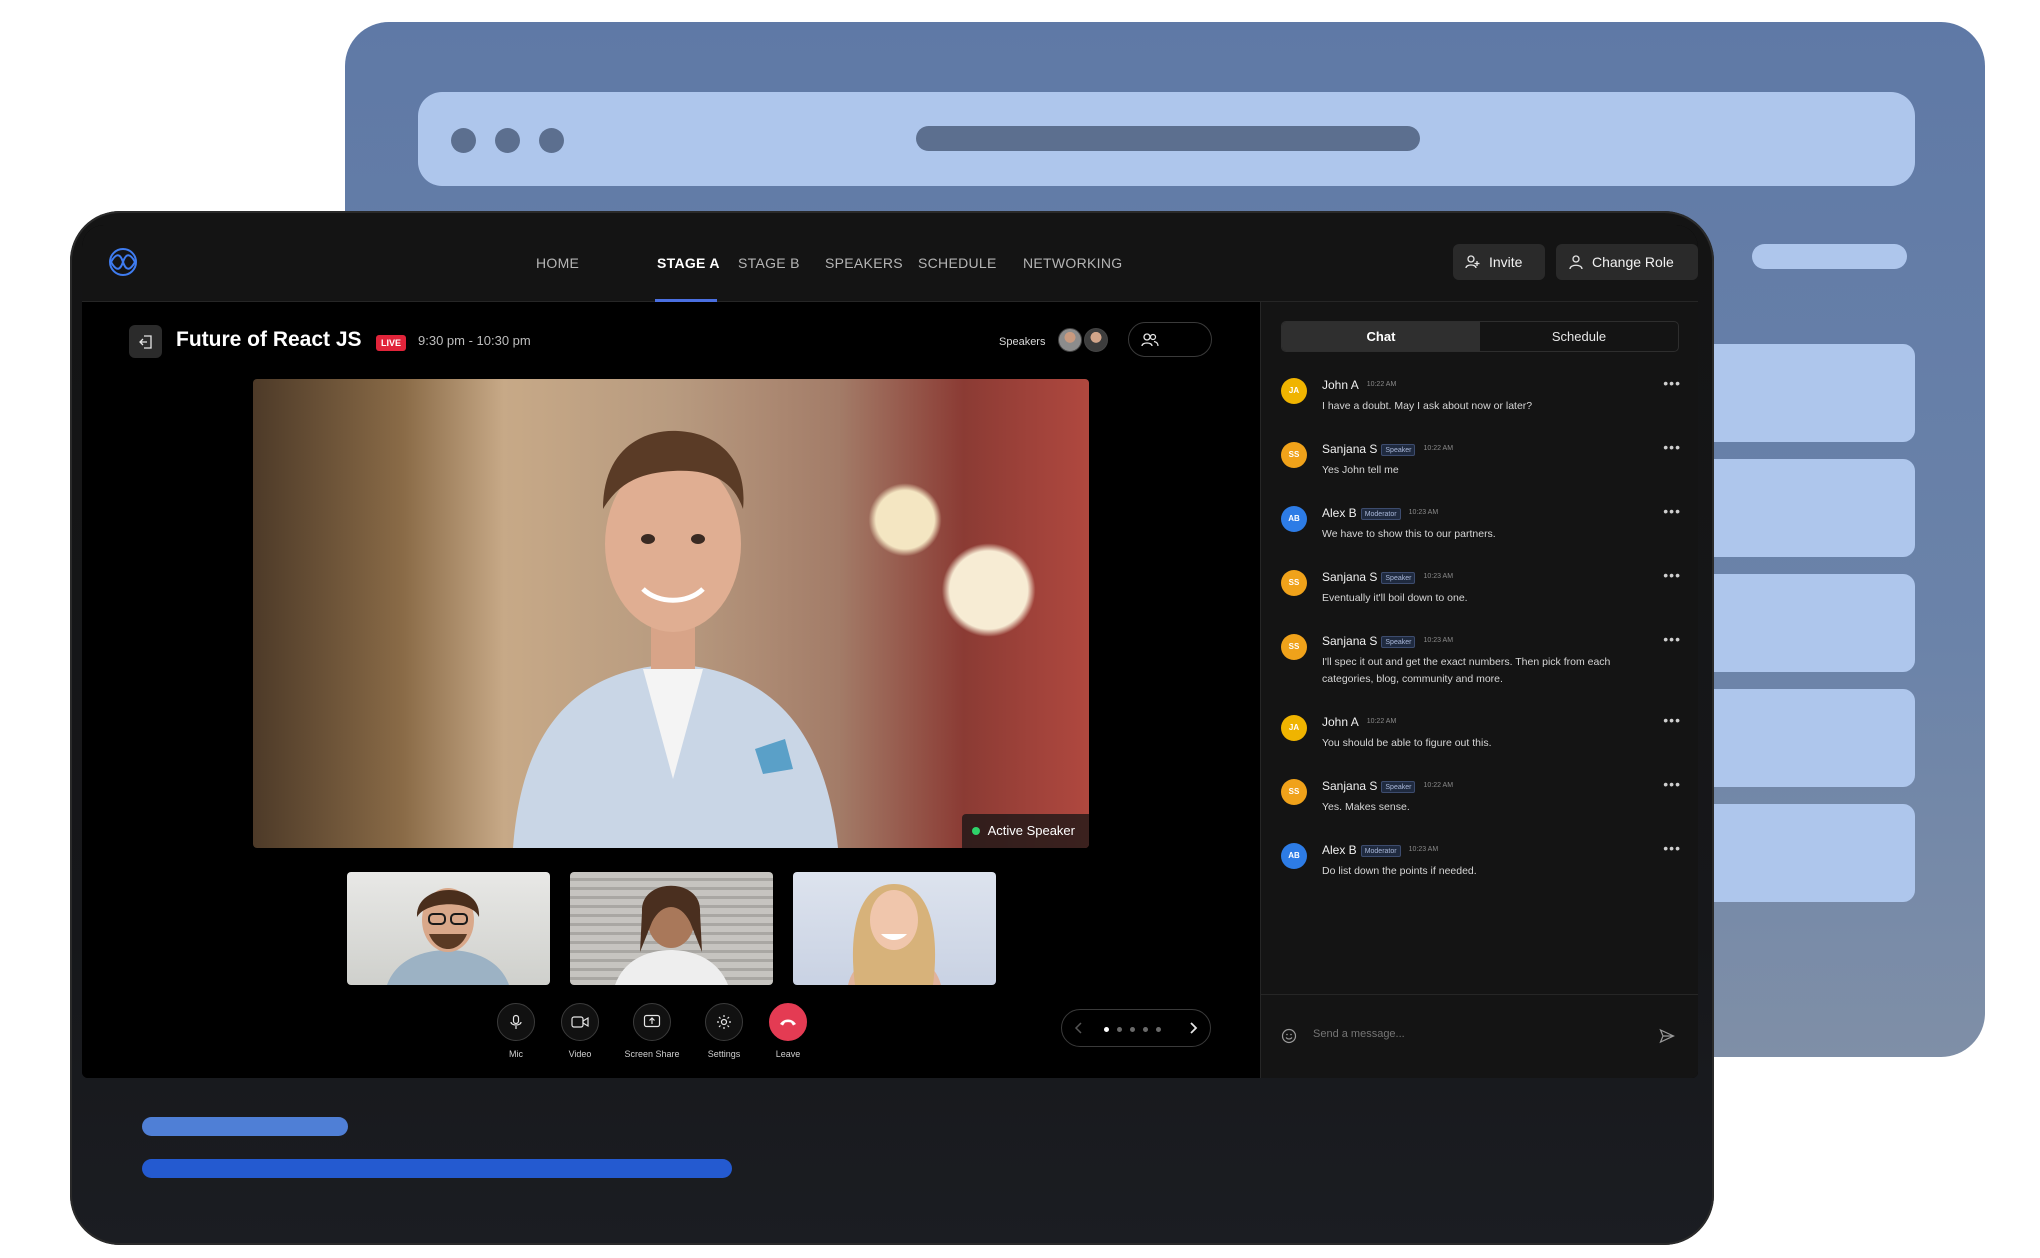  Describe the element at coordinates (391, 343) in the screenshot. I see `live-badge: LIVE` at that location.